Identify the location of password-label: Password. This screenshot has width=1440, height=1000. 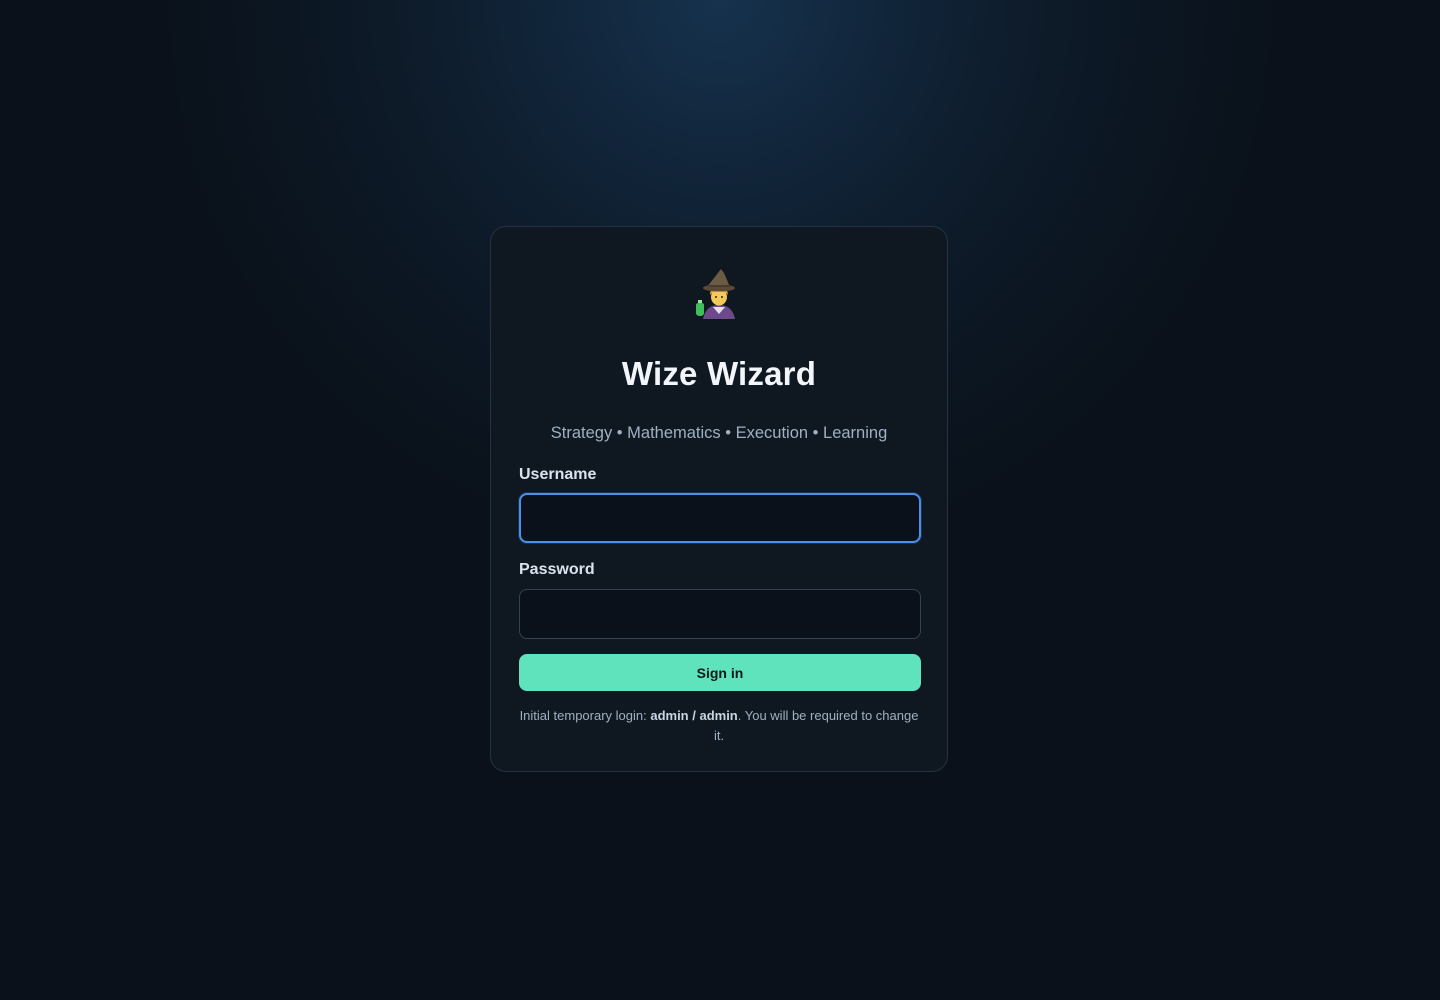
(557, 569).